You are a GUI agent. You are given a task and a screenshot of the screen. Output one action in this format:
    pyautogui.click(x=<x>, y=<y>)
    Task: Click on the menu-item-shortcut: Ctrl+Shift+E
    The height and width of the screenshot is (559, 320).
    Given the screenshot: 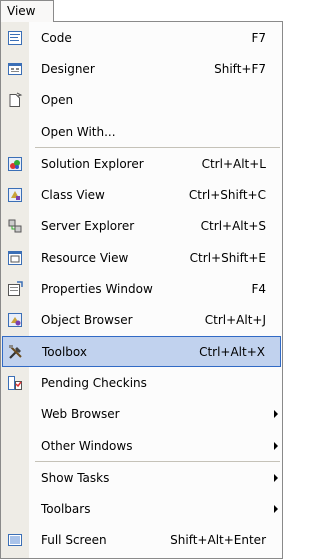 What is the action you would take?
    pyautogui.click(x=227, y=257)
    